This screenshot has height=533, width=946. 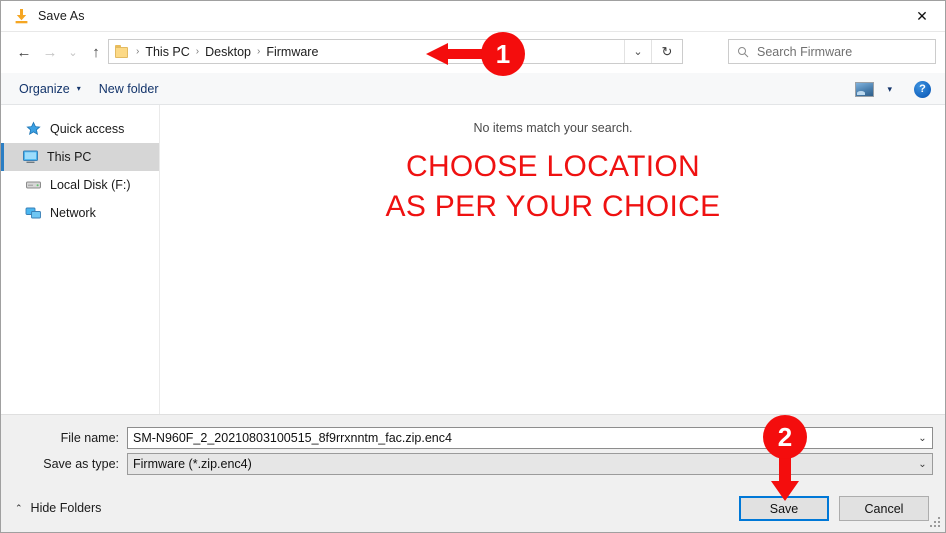 What do you see at coordinates (96, 53) in the screenshot?
I see `up-button: ↑` at bounding box center [96, 53].